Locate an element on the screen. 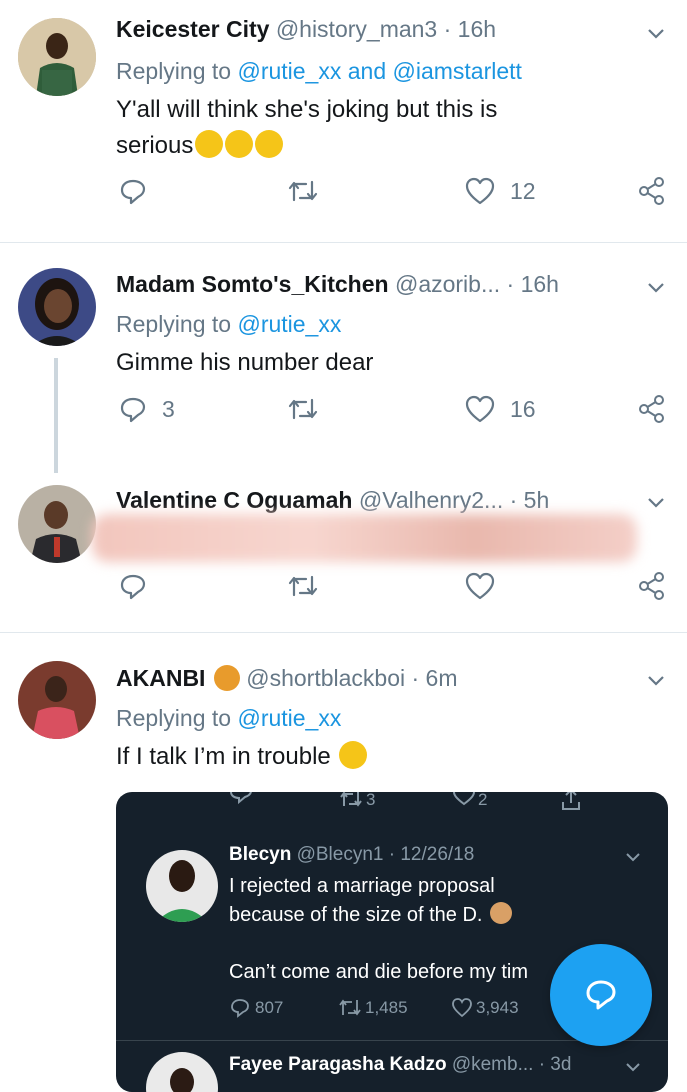 The width and height of the screenshot is (687, 1092). display-name: Keicester City is located at coordinates (192, 29).